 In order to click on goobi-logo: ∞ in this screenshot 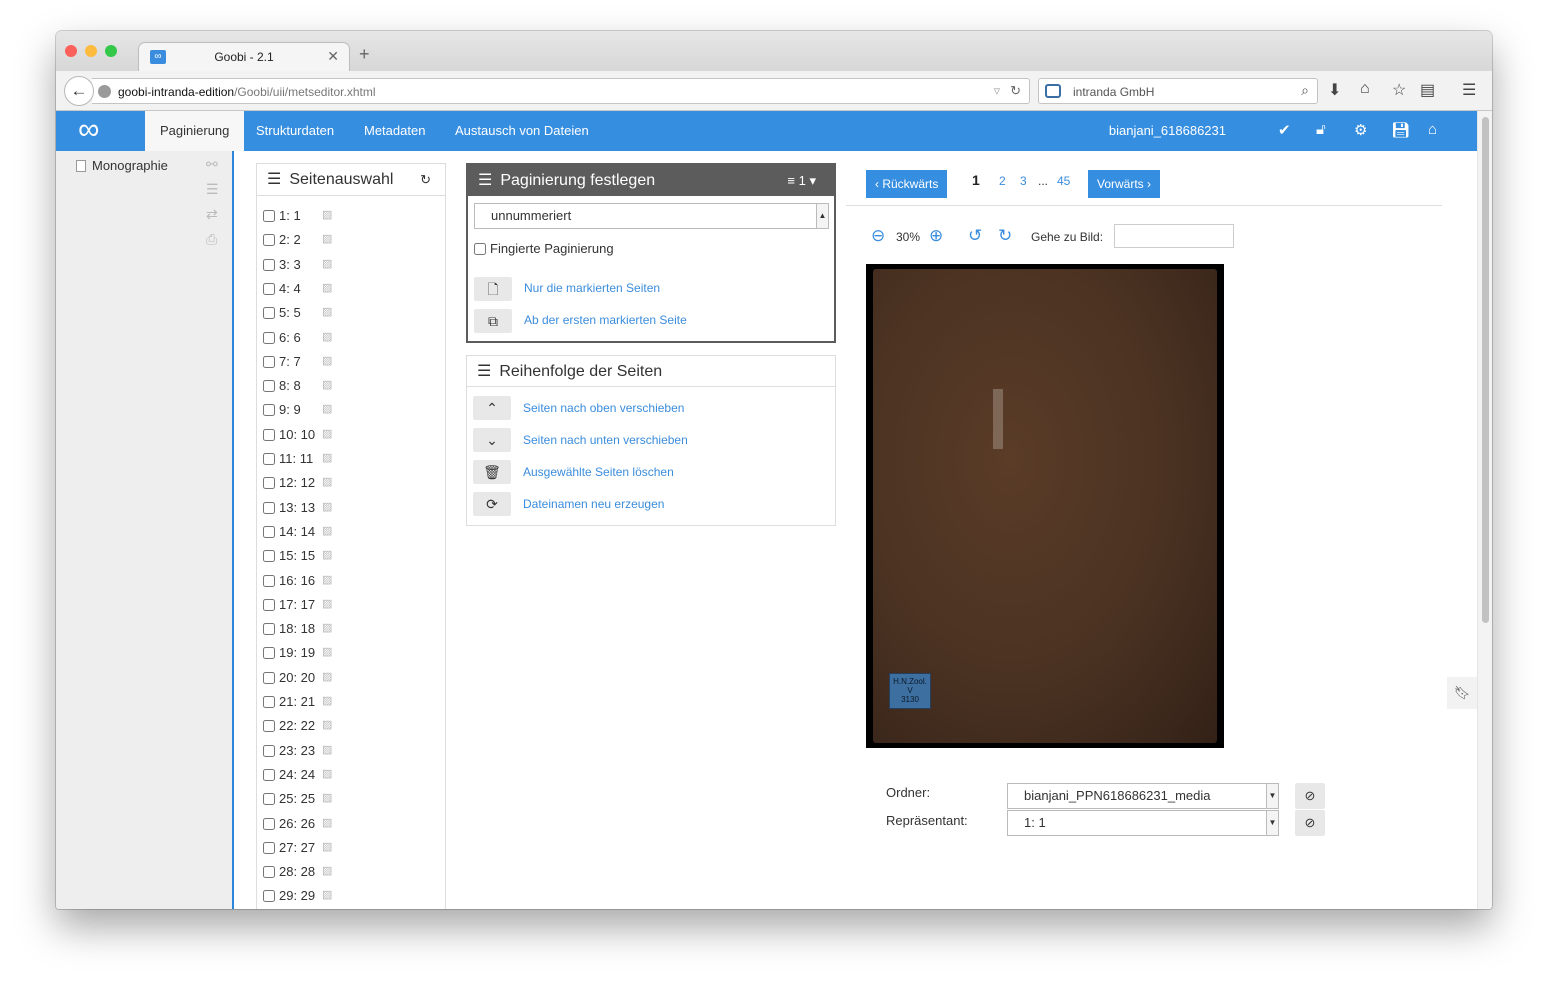, I will do `click(88, 130)`.